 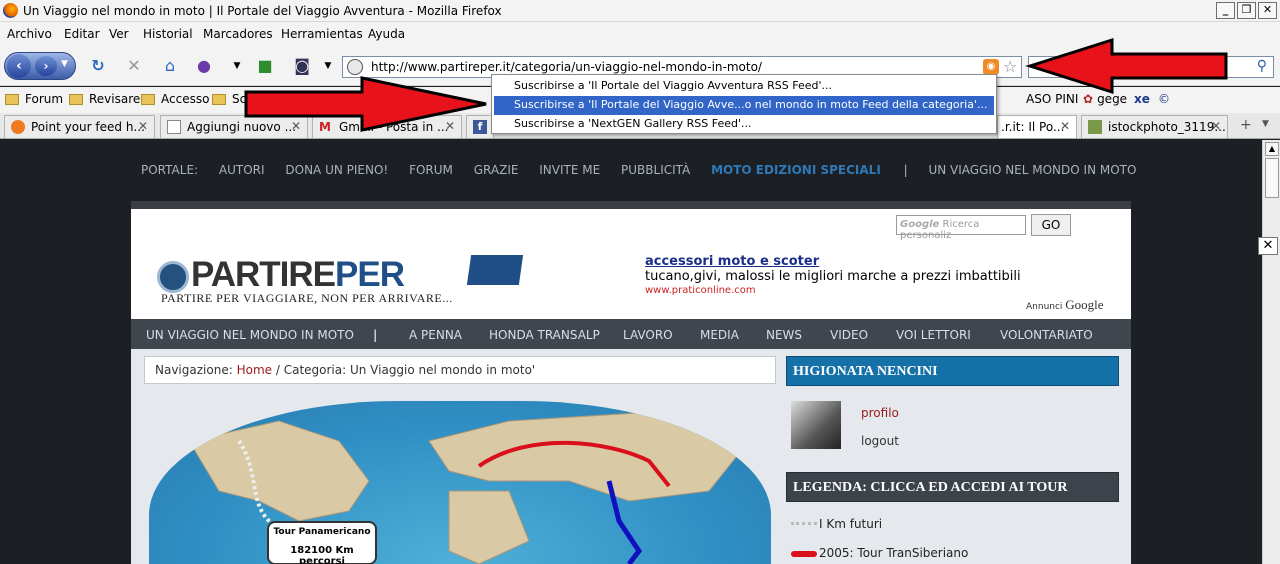 I want to click on tab-list-icon: ▼, so click(x=1265, y=124).